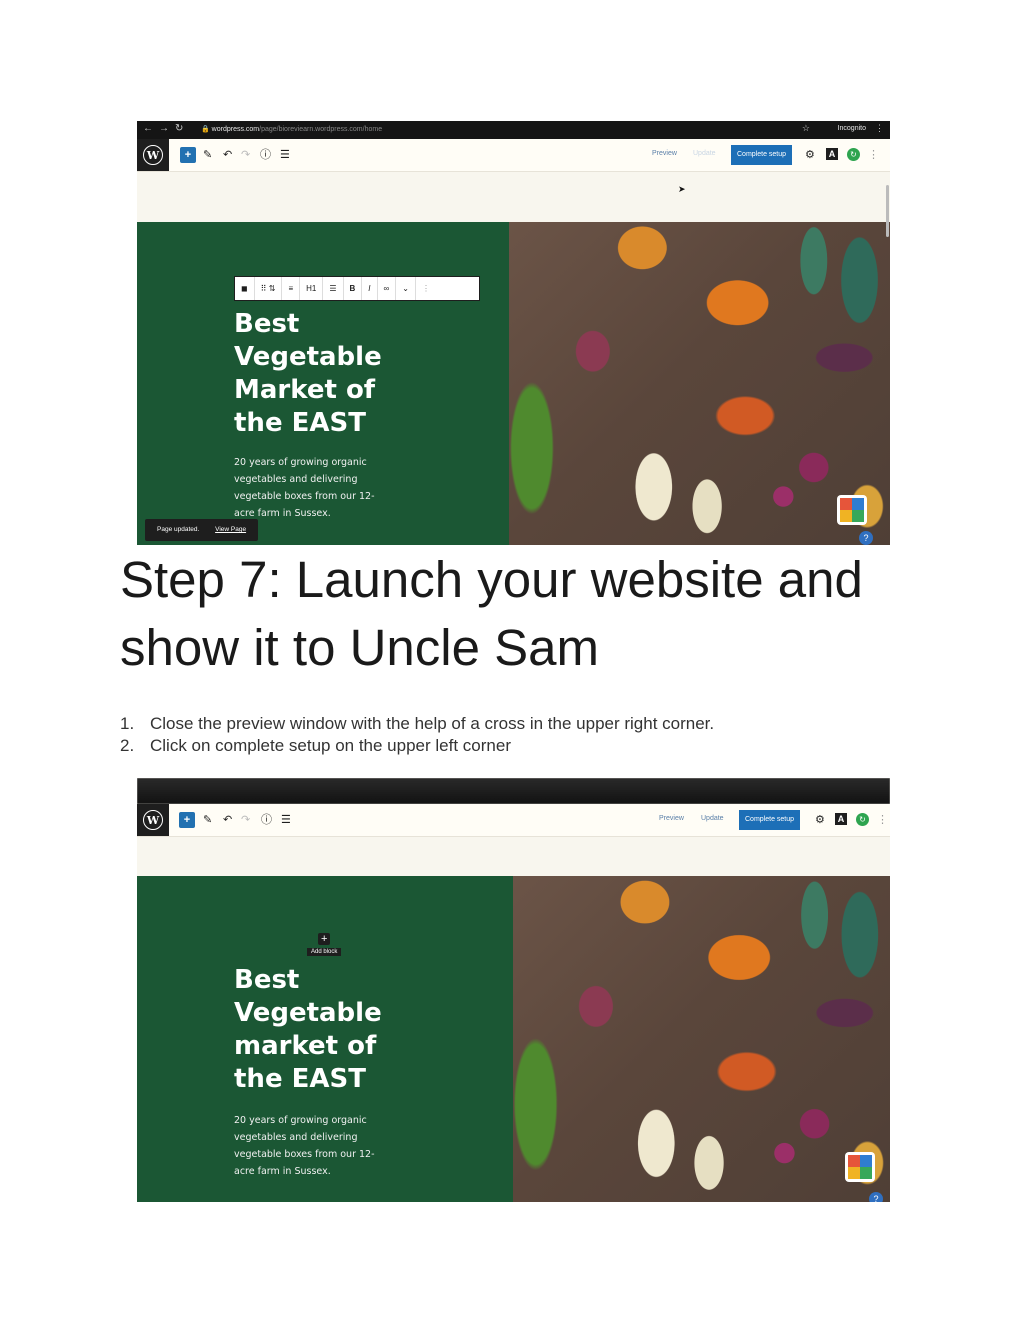 The height and width of the screenshot is (1325, 1024). I want to click on mouse-cursor-icon: ➤, so click(682, 189).